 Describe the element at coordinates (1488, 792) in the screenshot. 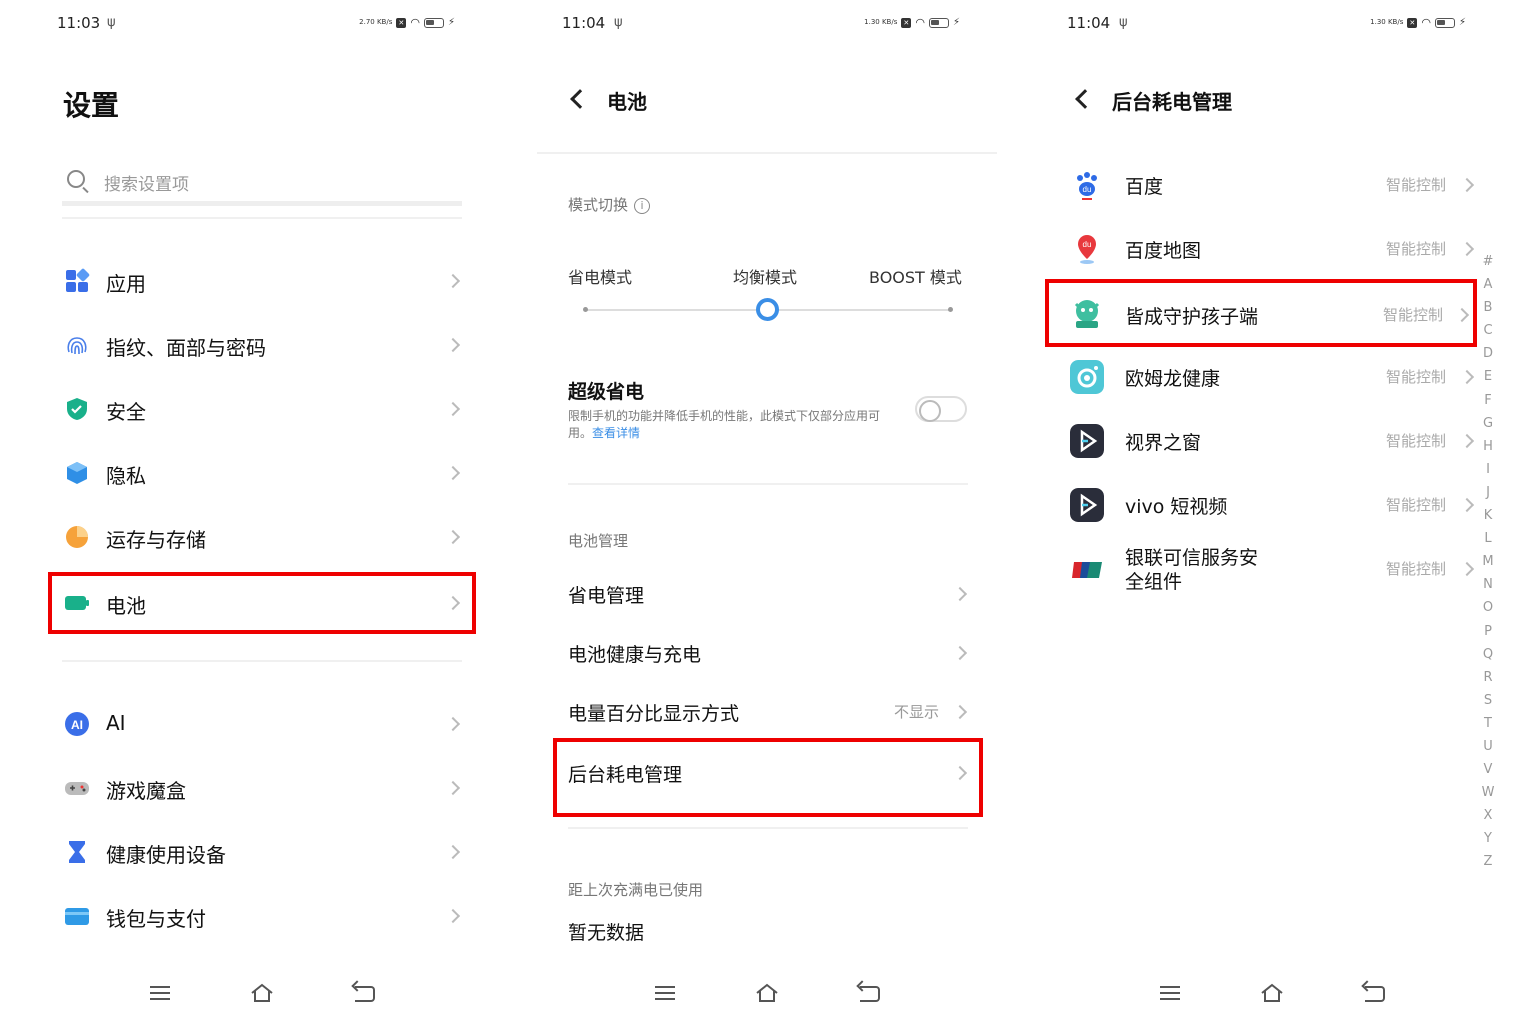

I see `index-letter: W` at that location.